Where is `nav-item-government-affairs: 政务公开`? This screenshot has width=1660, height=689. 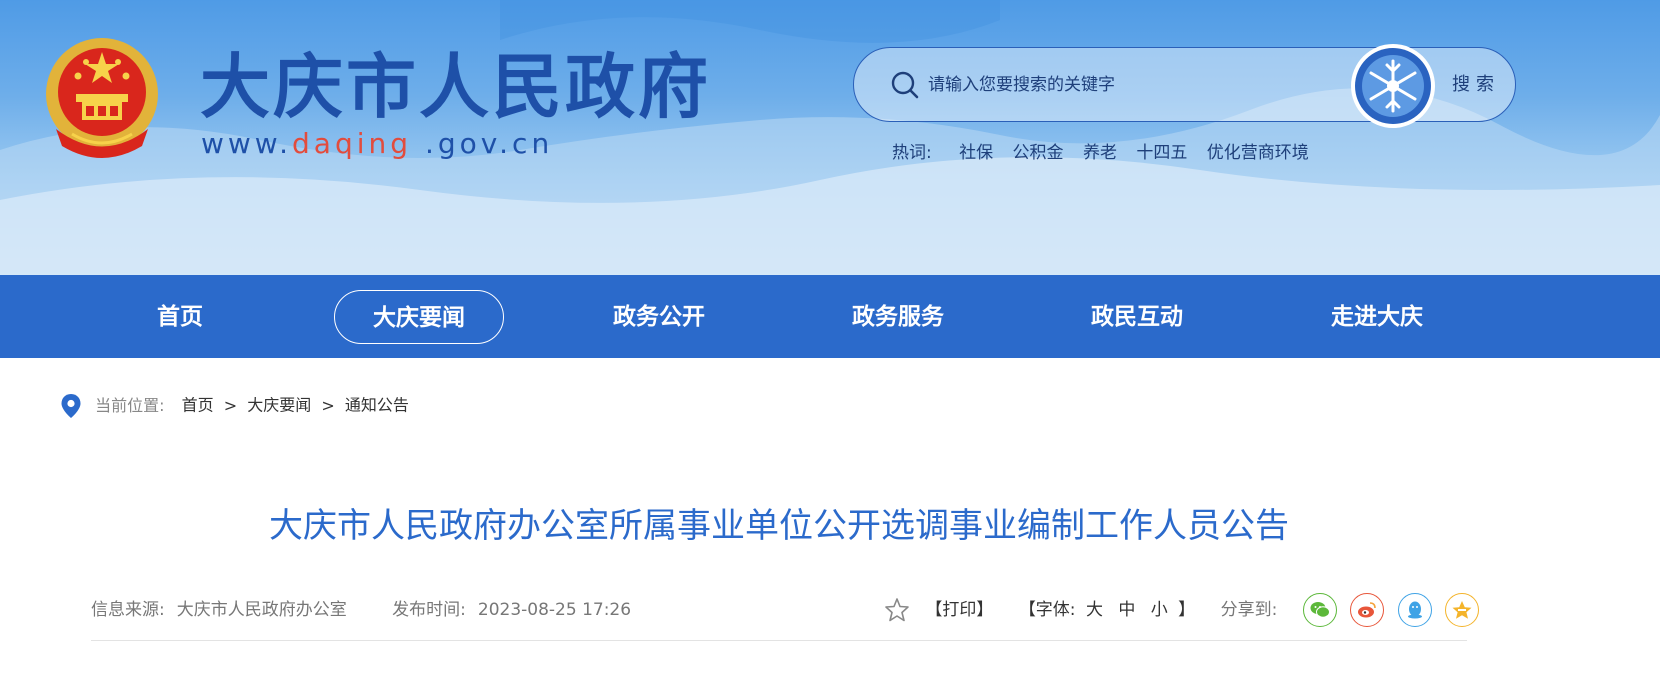
nav-item-government-affairs: 政务公开 is located at coordinates (659, 317).